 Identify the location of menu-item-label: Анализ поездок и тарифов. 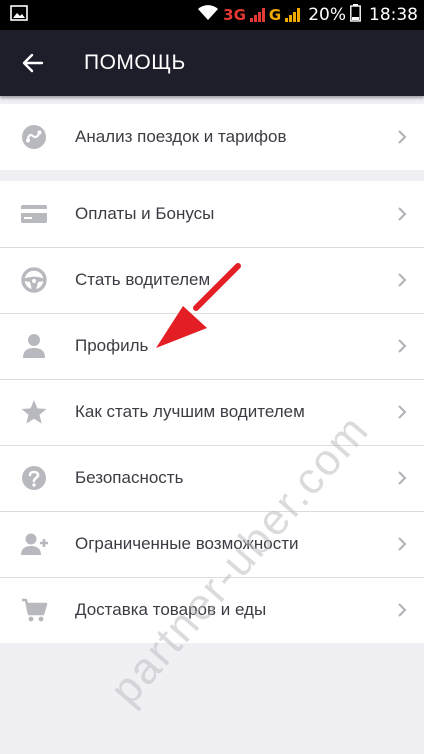
(181, 136).